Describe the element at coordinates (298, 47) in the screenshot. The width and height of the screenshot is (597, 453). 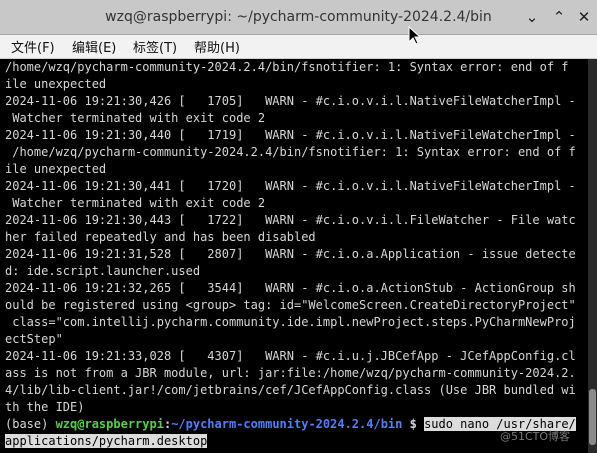
I see `menu-bar: 文件(F) 编辑(E) 标签(T) 帮助(H)` at that location.